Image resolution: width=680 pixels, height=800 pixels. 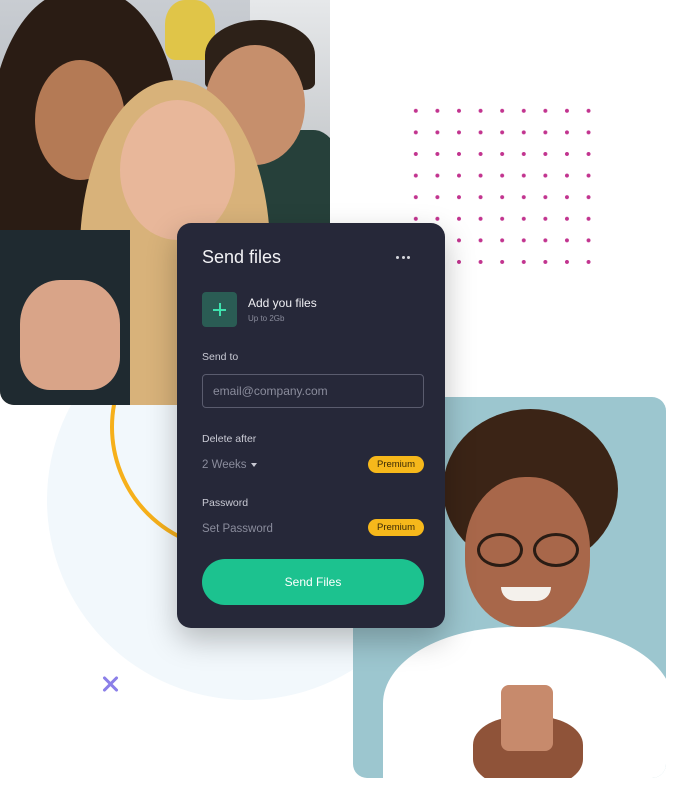 I want to click on card-title: Send files, so click(x=242, y=257).